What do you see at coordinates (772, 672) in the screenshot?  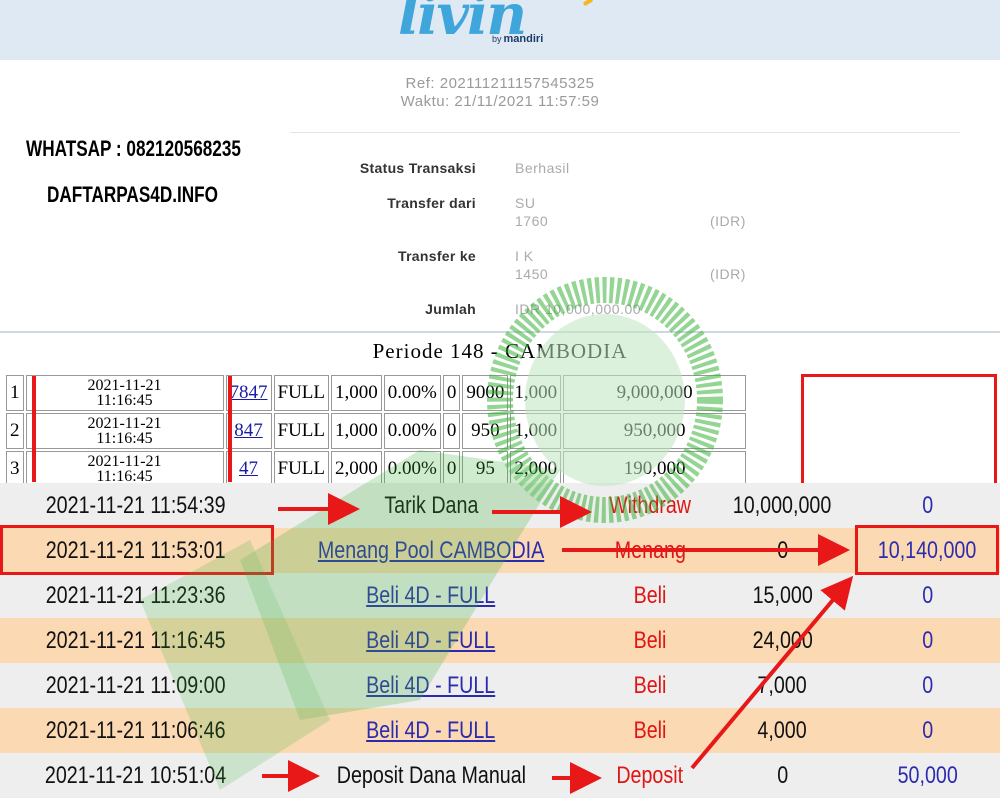 I see `arrow-icon` at bounding box center [772, 672].